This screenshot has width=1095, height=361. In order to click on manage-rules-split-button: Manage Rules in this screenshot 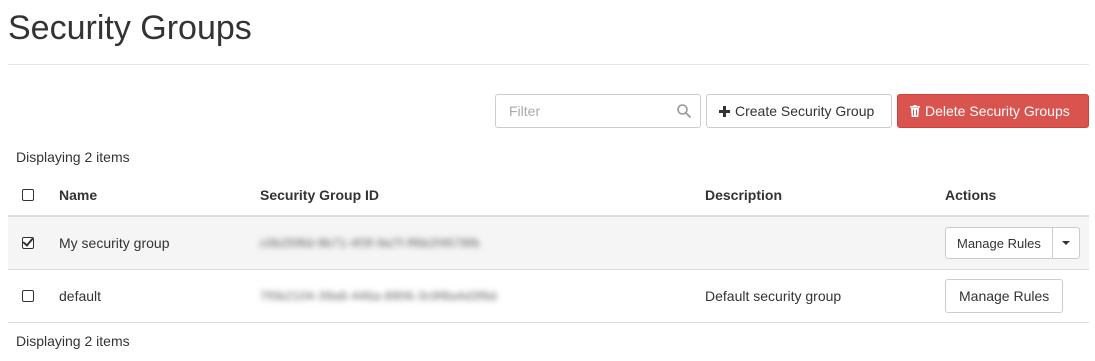, I will do `click(1012, 243)`.